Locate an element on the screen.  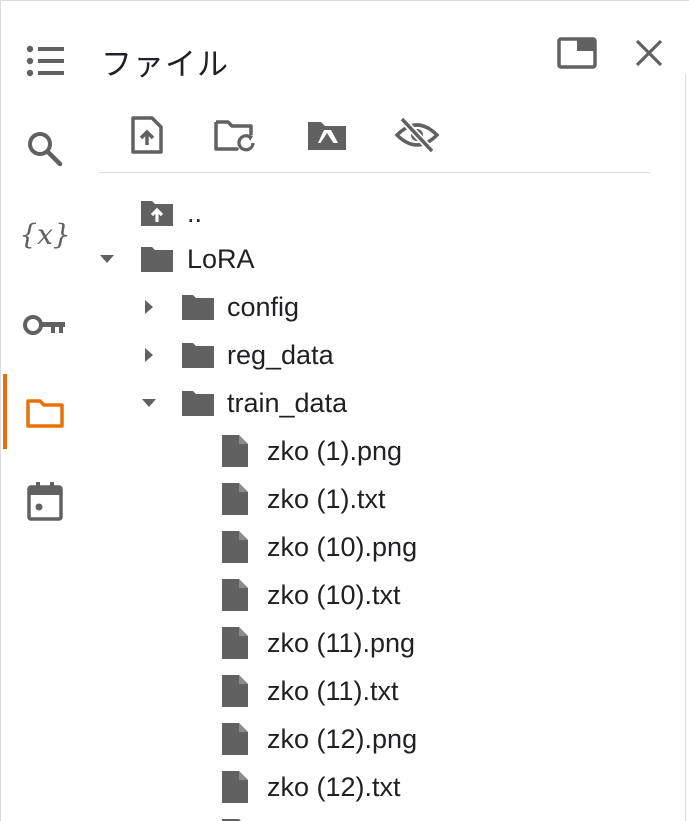
tree-item-label: zko (10).txt is located at coordinates (334, 595).